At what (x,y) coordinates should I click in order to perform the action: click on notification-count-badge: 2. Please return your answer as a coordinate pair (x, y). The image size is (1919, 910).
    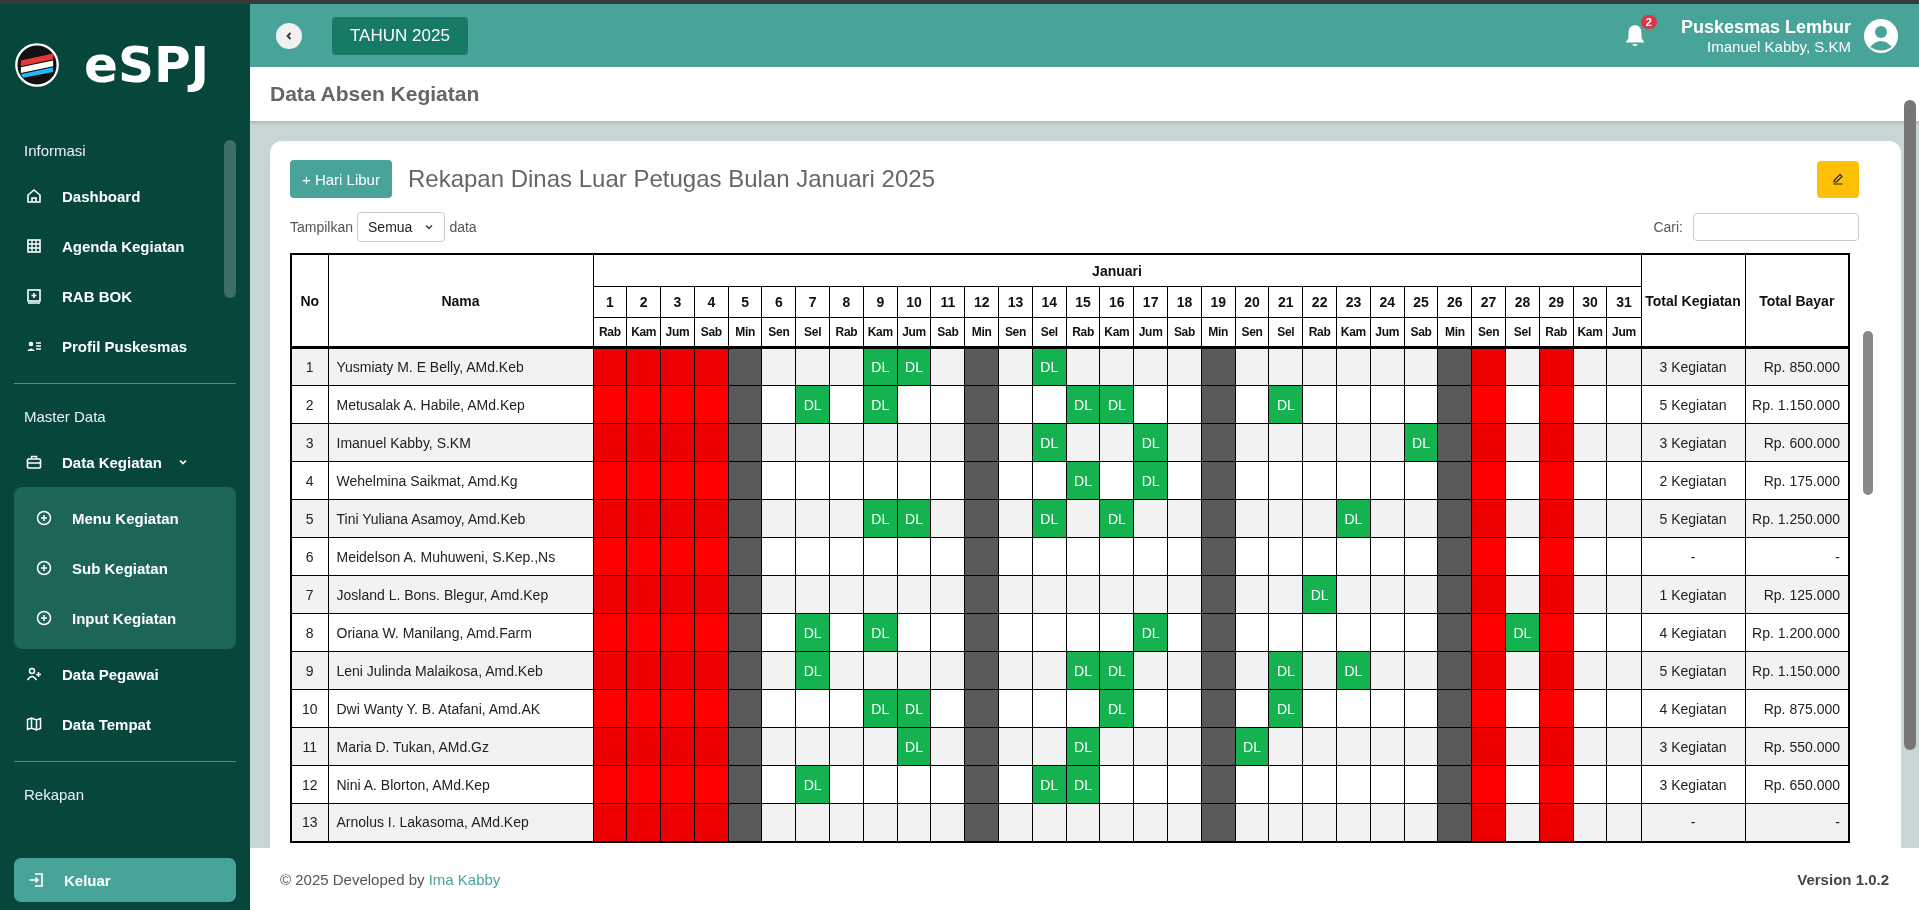
    Looking at the image, I should click on (1648, 21).